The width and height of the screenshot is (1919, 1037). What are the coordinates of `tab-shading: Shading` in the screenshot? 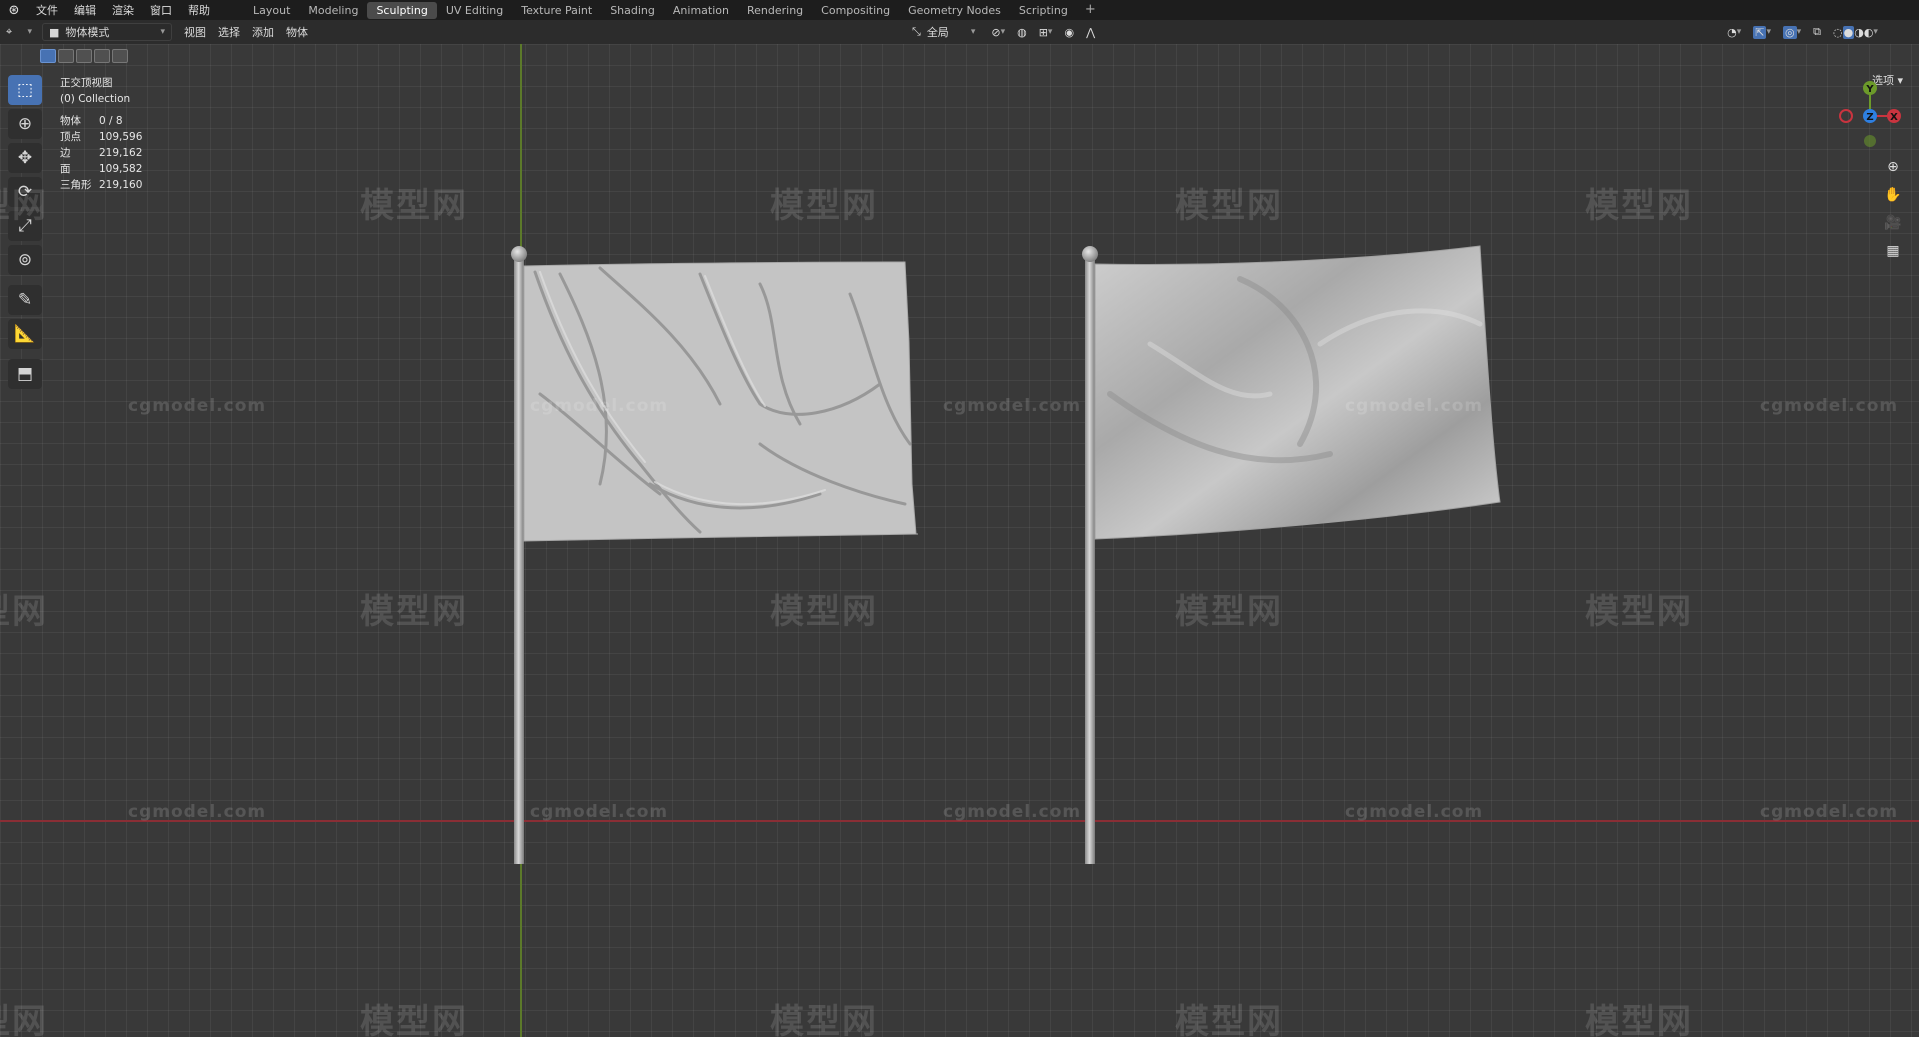 It's located at (632, 10).